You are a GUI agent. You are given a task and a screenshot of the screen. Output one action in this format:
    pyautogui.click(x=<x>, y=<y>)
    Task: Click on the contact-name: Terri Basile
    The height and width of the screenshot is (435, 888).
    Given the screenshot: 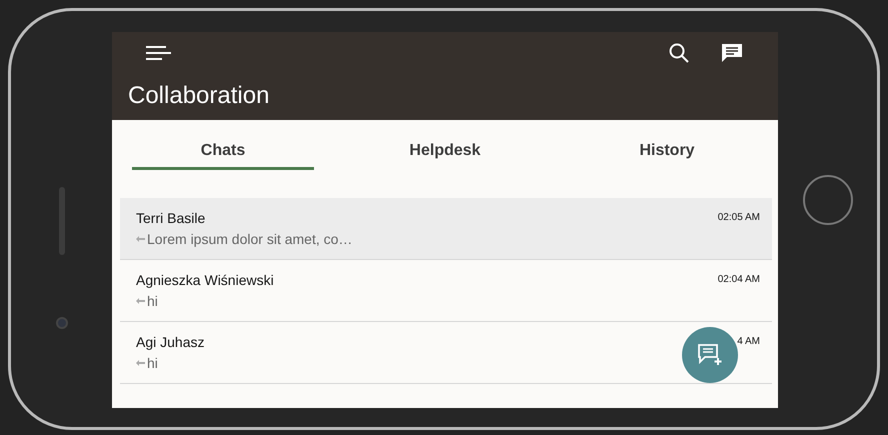 What is the action you would take?
    pyautogui.click(x=171, y=218)
    